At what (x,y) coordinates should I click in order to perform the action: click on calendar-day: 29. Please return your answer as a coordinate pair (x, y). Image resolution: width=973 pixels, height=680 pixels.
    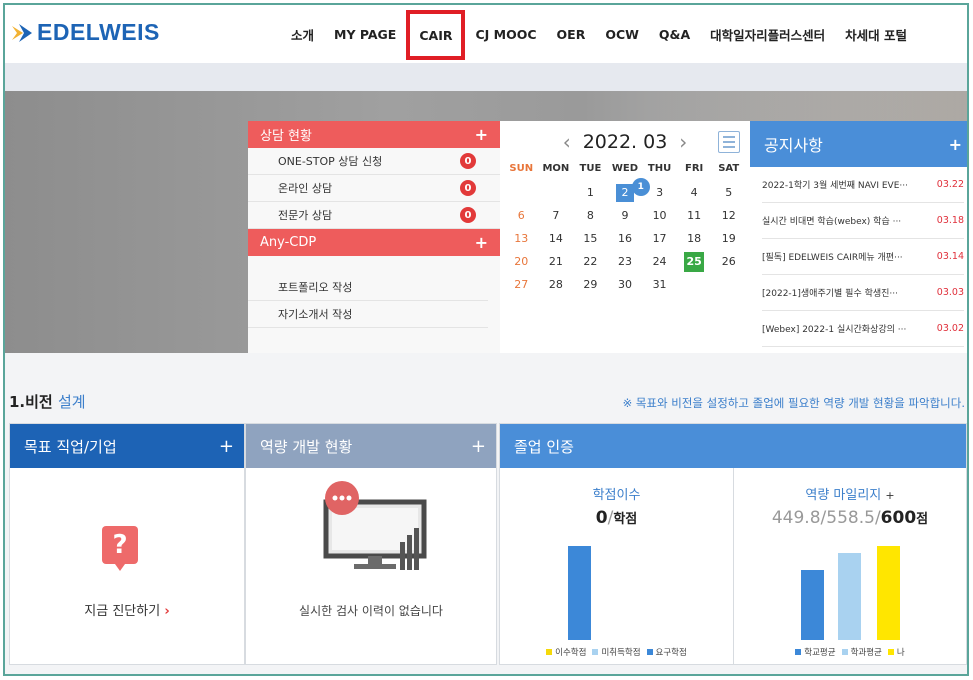
    Looking at the image, I should click on (590, 284).